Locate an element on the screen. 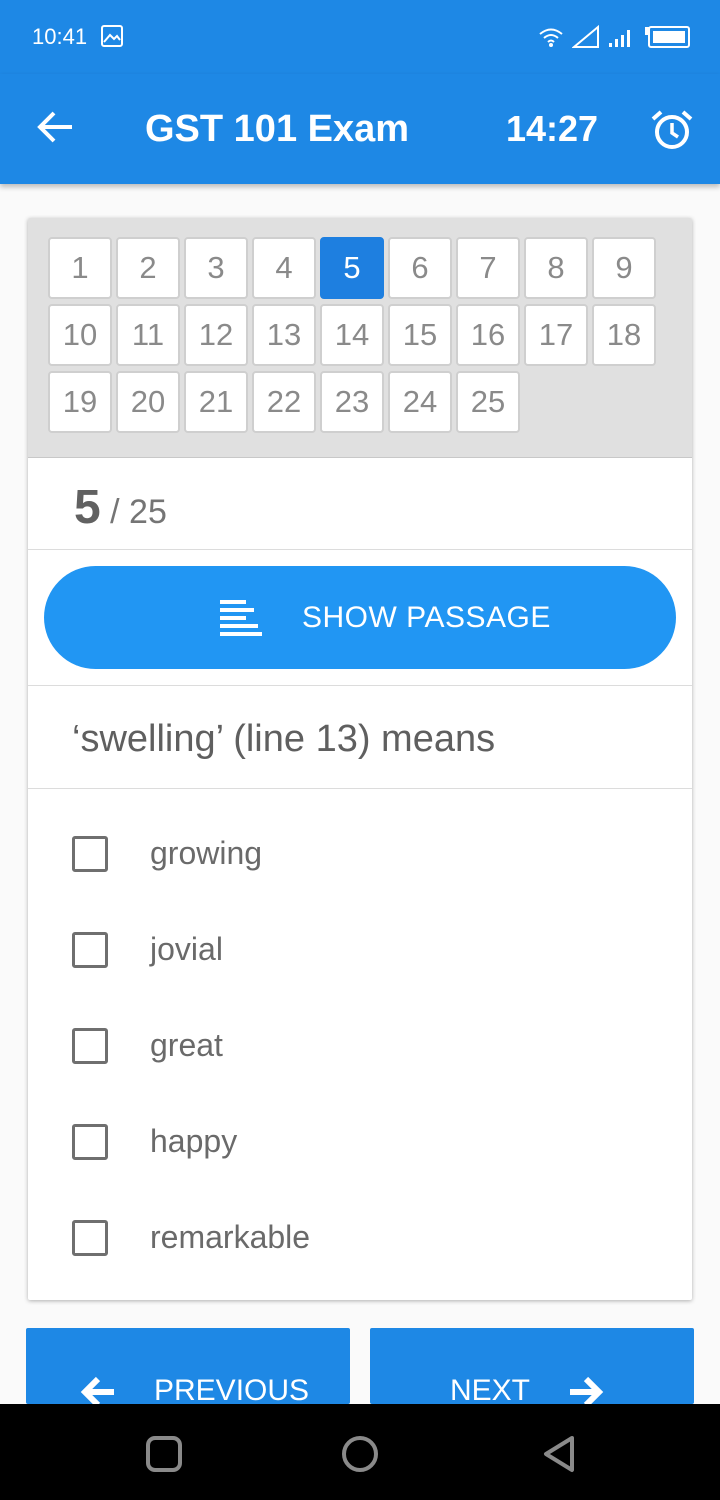  arrow-right-icon is located at coordinates (587, 1390).